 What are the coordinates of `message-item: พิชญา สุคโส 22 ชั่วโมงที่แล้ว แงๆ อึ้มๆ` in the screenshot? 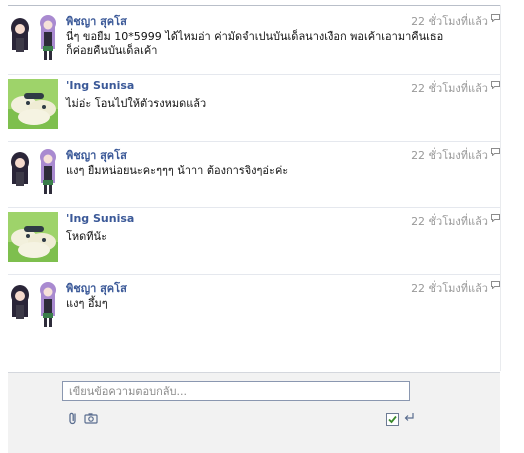 It's located at (254, 302).